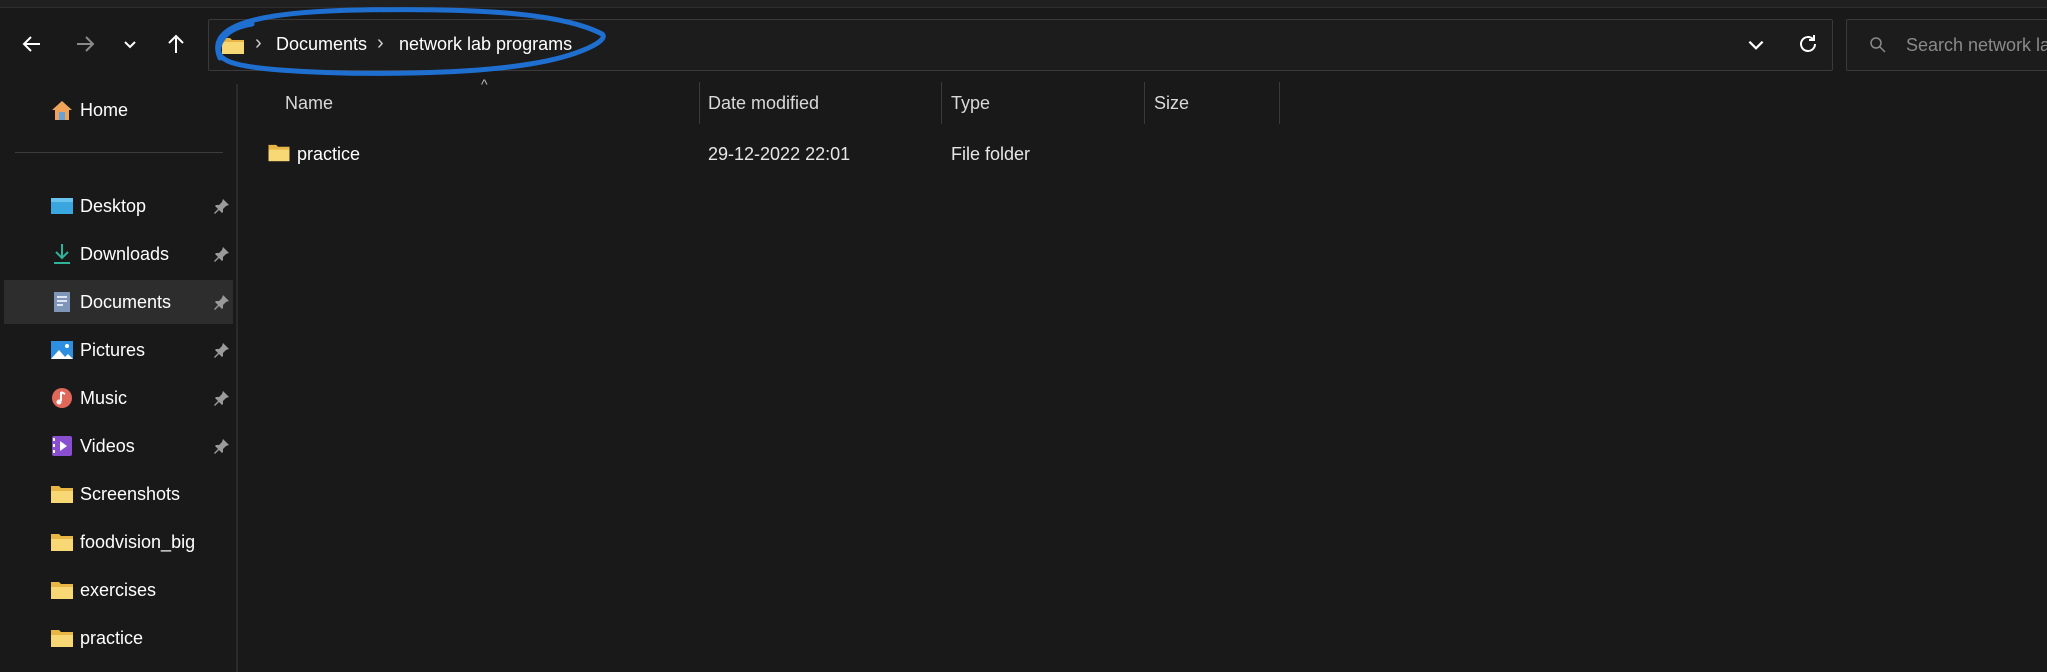  I want to click on documents-icon, so click(62, 302).